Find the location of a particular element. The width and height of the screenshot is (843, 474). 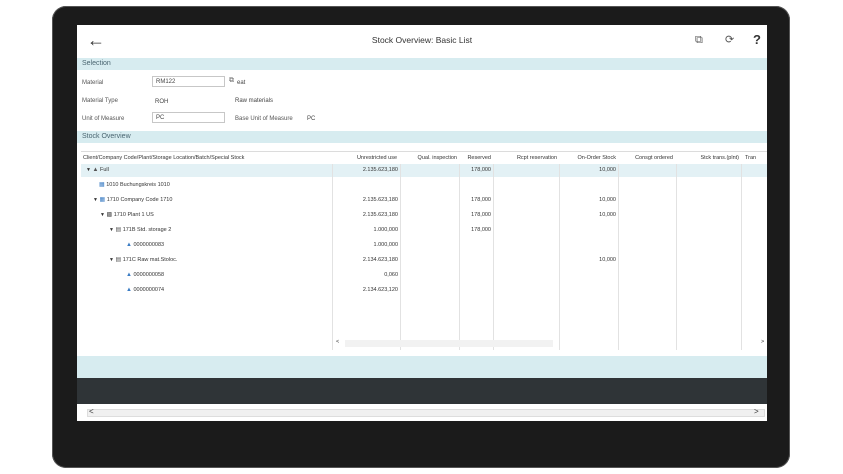

group-icon: ▲ is located at coordinates (95, 170).